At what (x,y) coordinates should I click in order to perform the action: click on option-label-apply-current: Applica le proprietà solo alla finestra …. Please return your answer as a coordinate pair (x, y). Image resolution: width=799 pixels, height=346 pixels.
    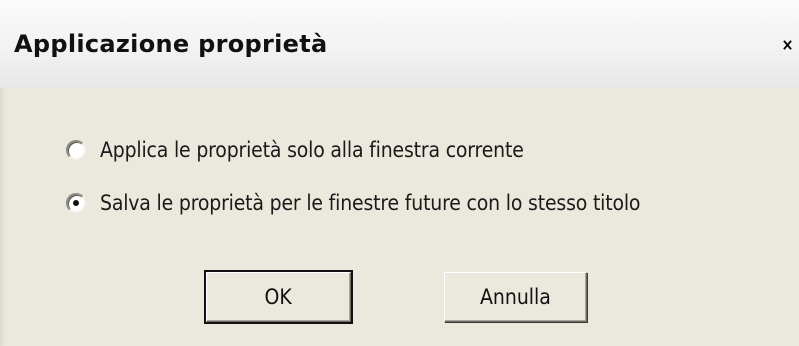
    Looking at the image, I should click on (312, 150).